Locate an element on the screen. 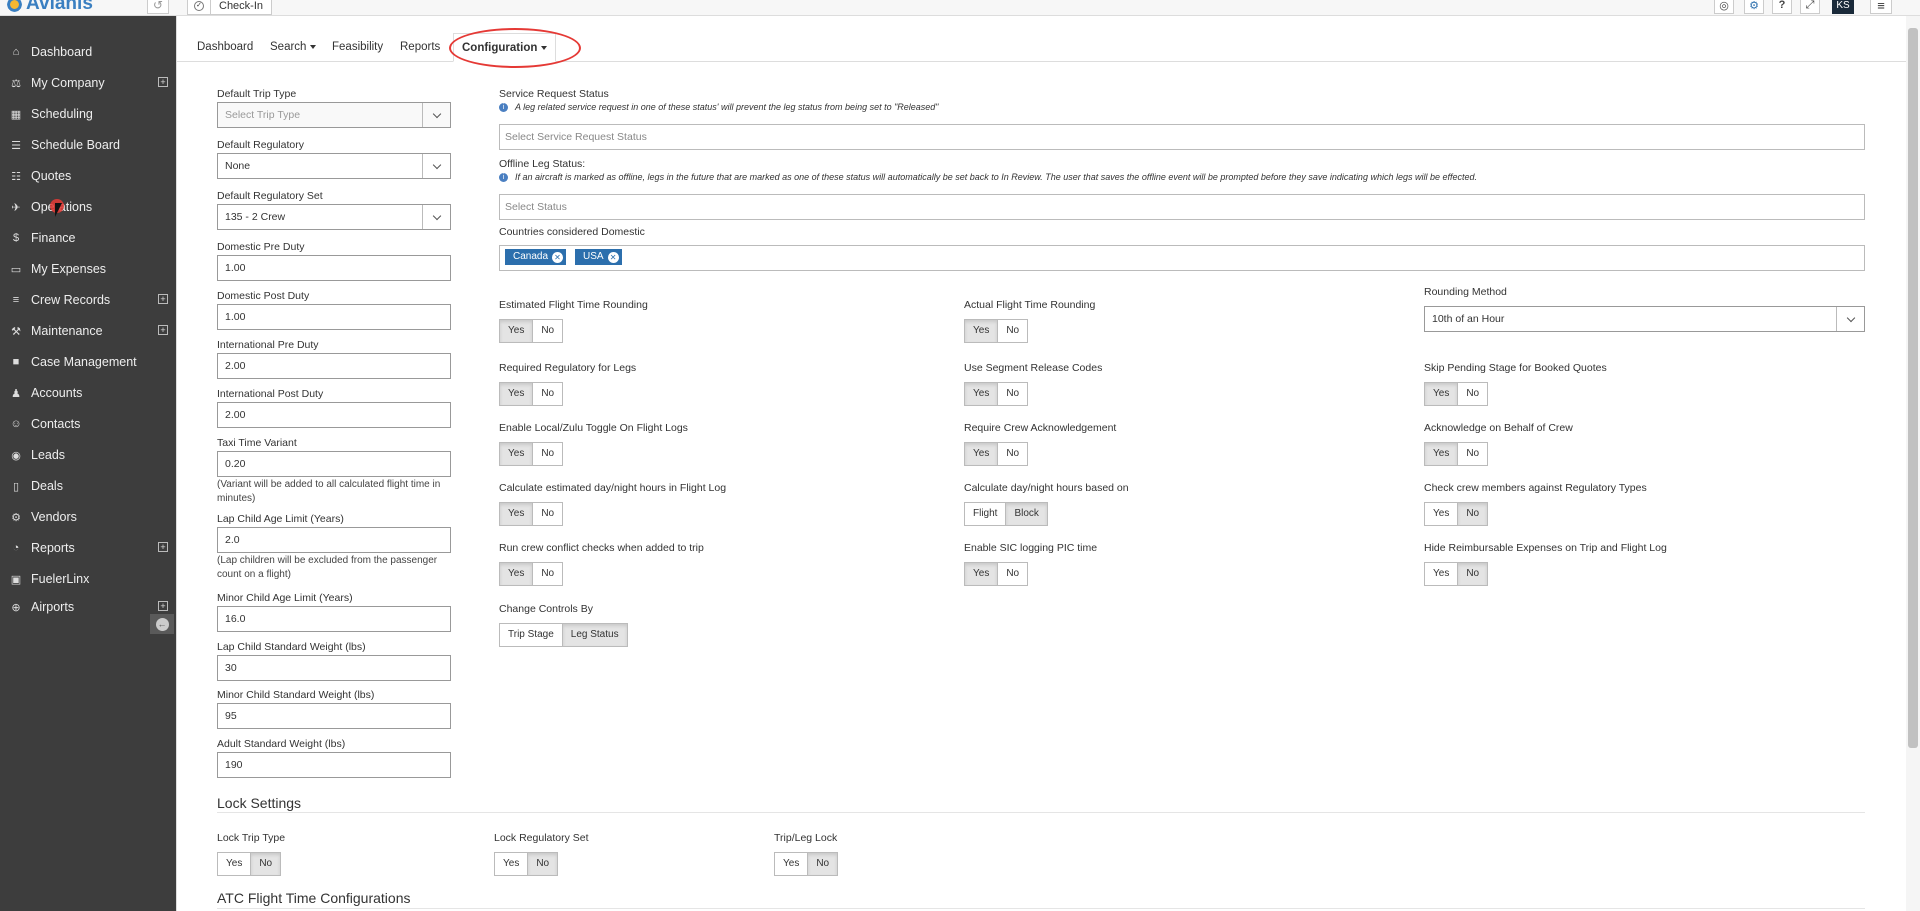 This screenshot has width=1920, height=911. sidebar-item-label: Airports is located at coordinates (53, 607).